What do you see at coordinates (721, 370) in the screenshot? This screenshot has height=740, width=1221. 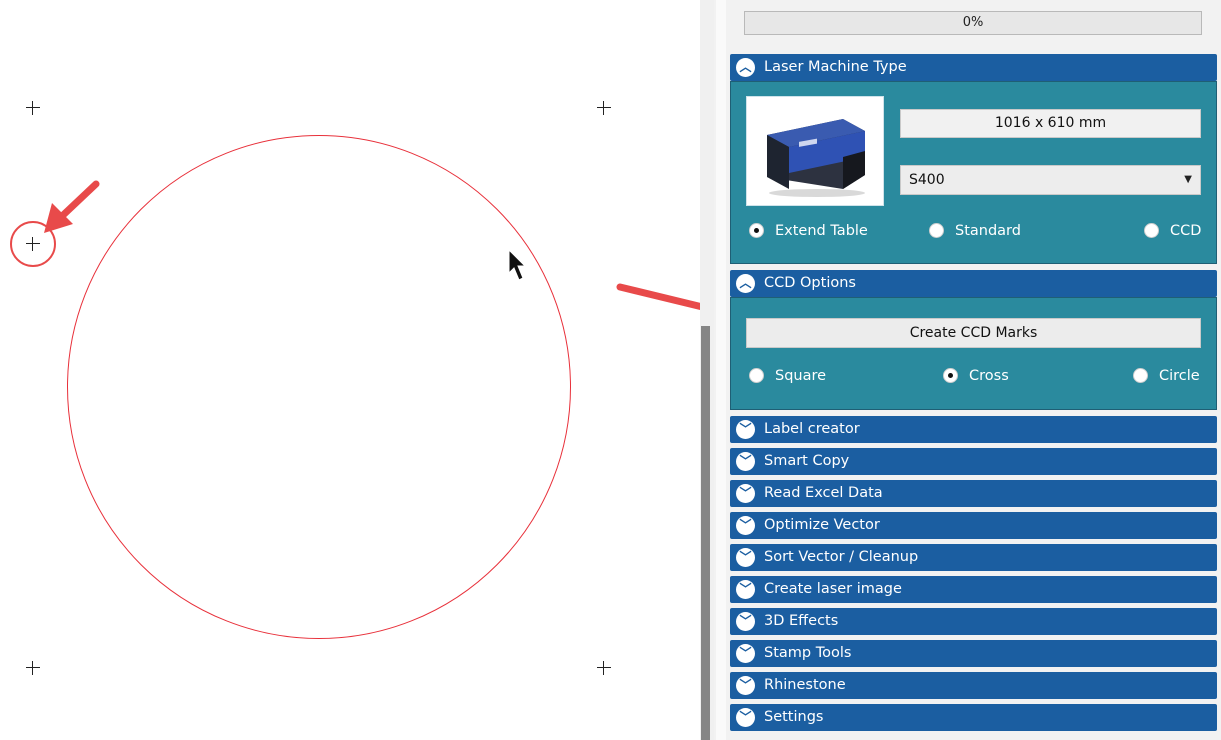 I see `panel-gutter` at bounding box center [721, 370].